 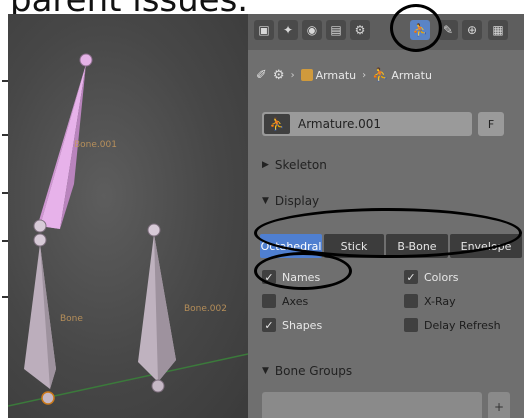 I want to click on add-bone-group-button: +, so click(x=499, y=405).